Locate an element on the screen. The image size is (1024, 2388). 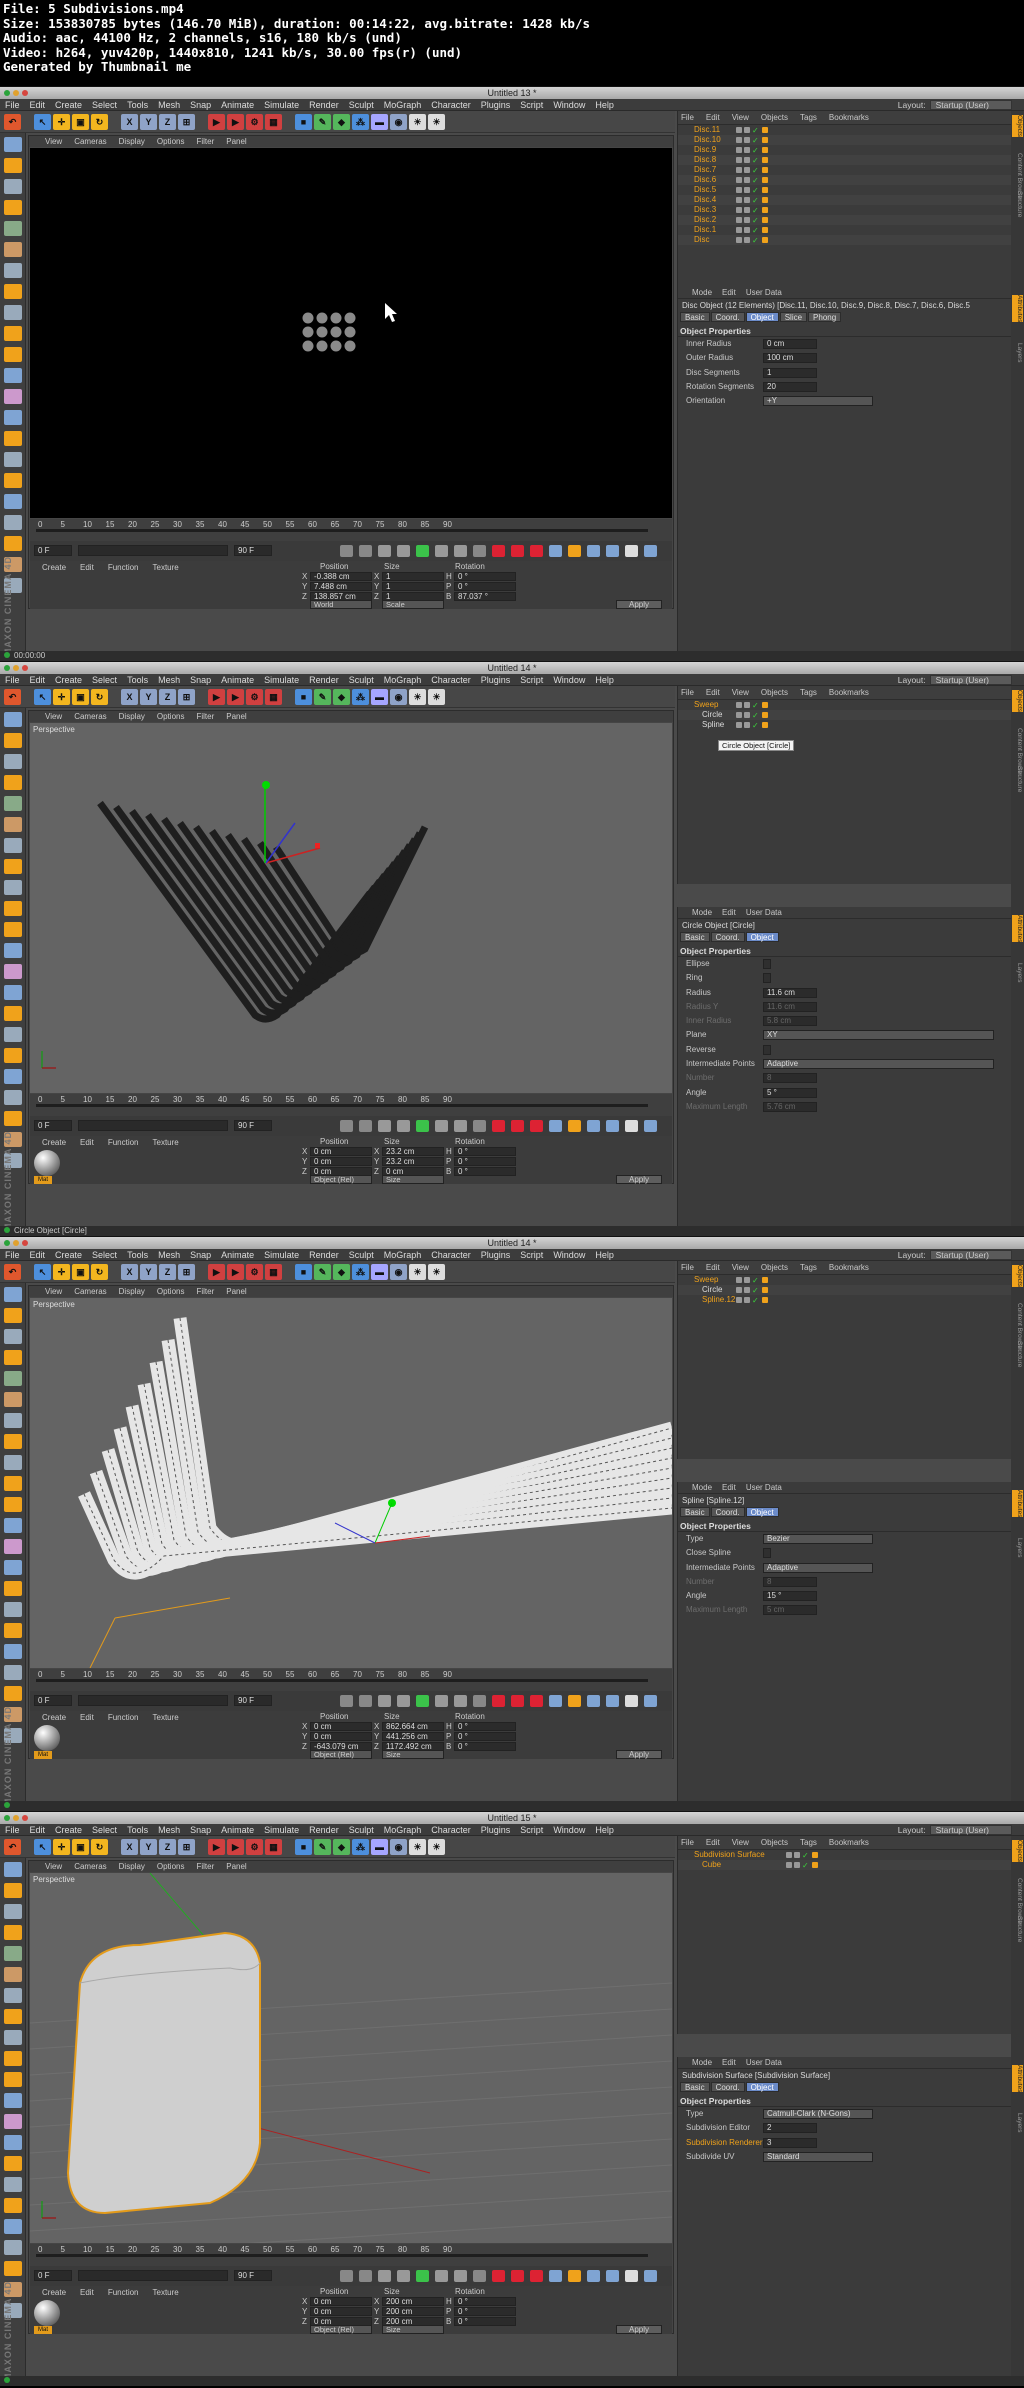
material-name: Mat is located at coordinates (43, 1755).